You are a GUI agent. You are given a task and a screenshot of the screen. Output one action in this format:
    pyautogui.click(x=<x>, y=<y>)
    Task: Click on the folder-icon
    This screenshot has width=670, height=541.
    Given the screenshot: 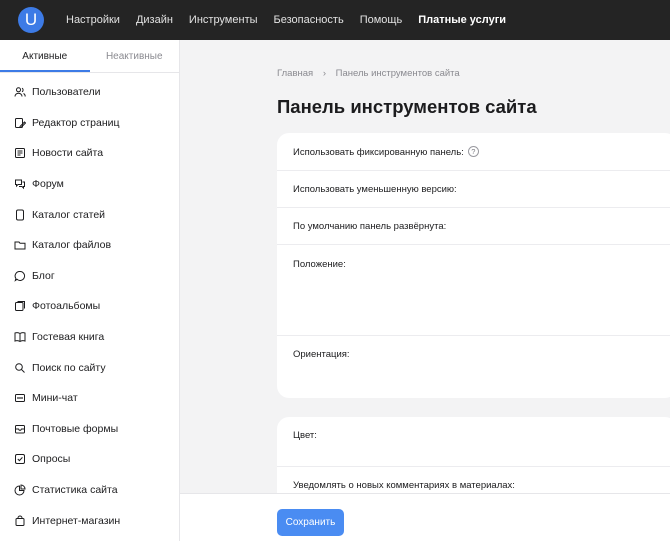 What is the action you would take?
    pyautogui.click(x=20, y=245)
    